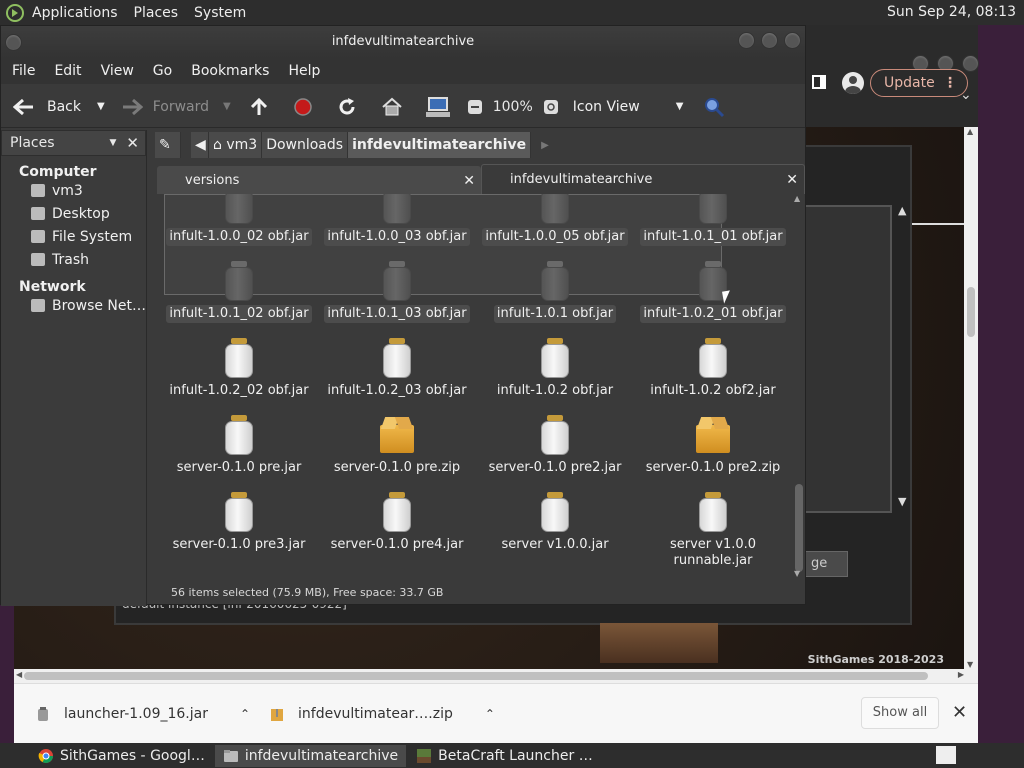 The image size is (1024, 768). I want to click on menu-go: Go, so click(162, 71).